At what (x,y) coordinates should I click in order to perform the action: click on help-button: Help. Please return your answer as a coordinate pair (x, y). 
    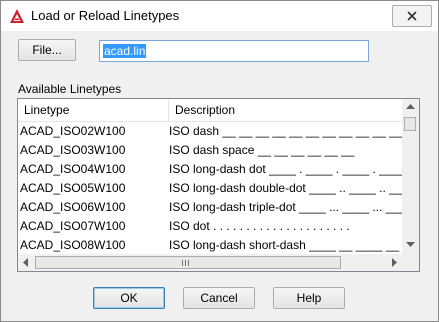
    Looking at the image, I should click on (309, 298).